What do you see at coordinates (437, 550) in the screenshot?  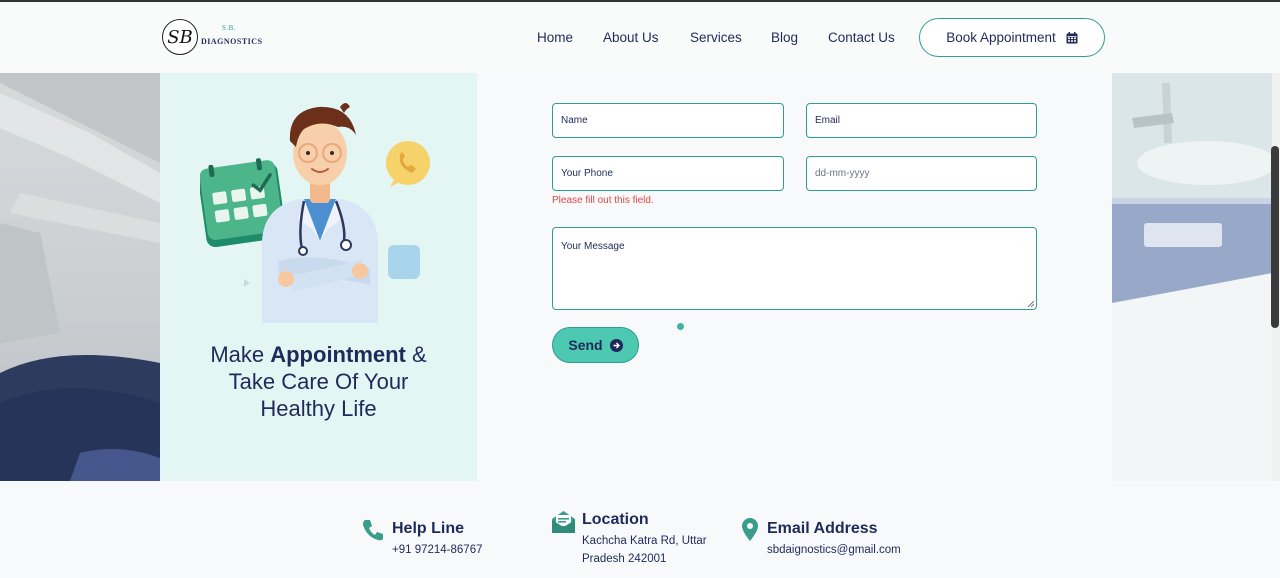 I see `helpline-number: +91 97214-86767` at bounding box center [437, 550].